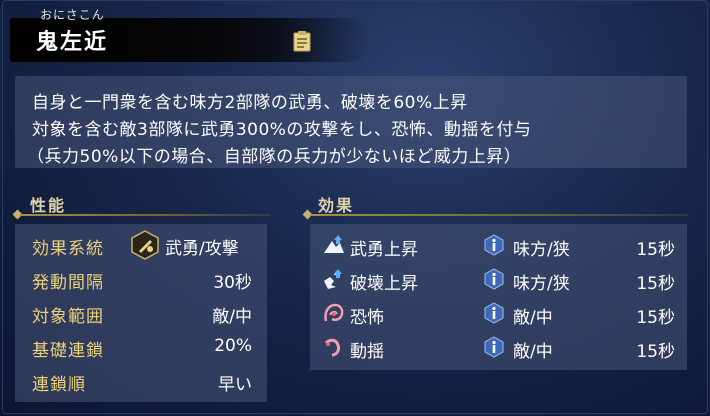  I want to click on perf-label: 対象範囲, so click(68, 317).